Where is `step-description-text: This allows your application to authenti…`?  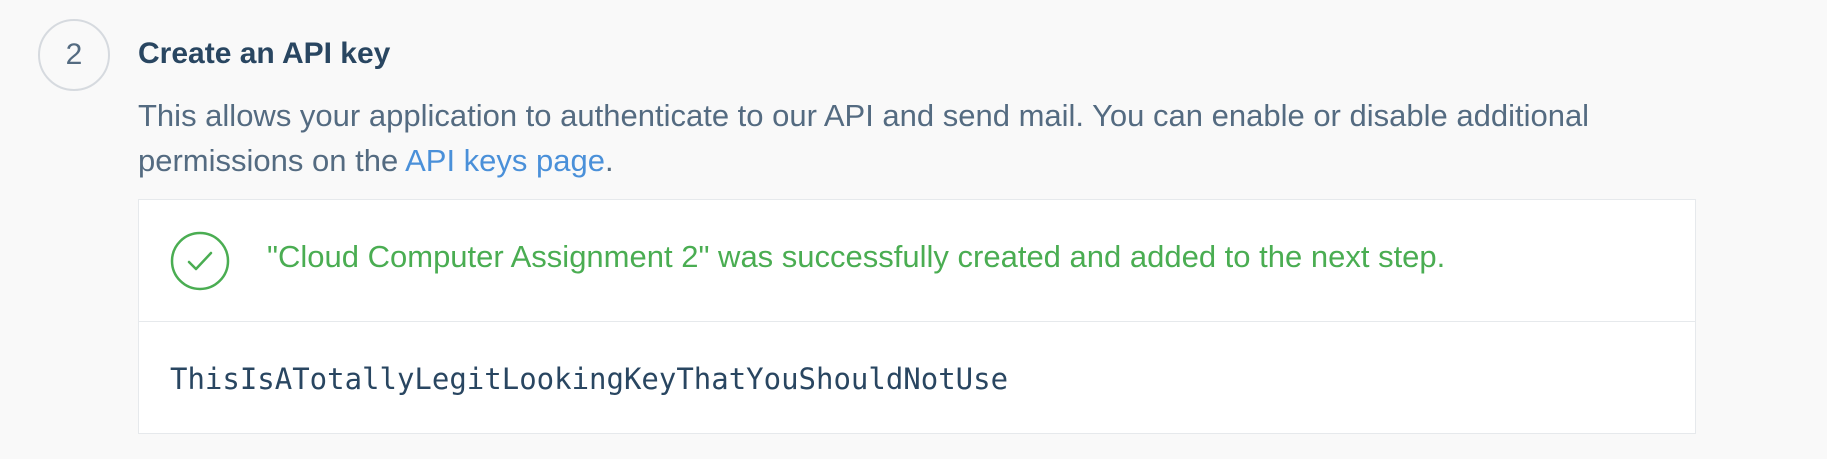 step-description-text: This allows your application to authenti… is located at coordinates (864, 138).